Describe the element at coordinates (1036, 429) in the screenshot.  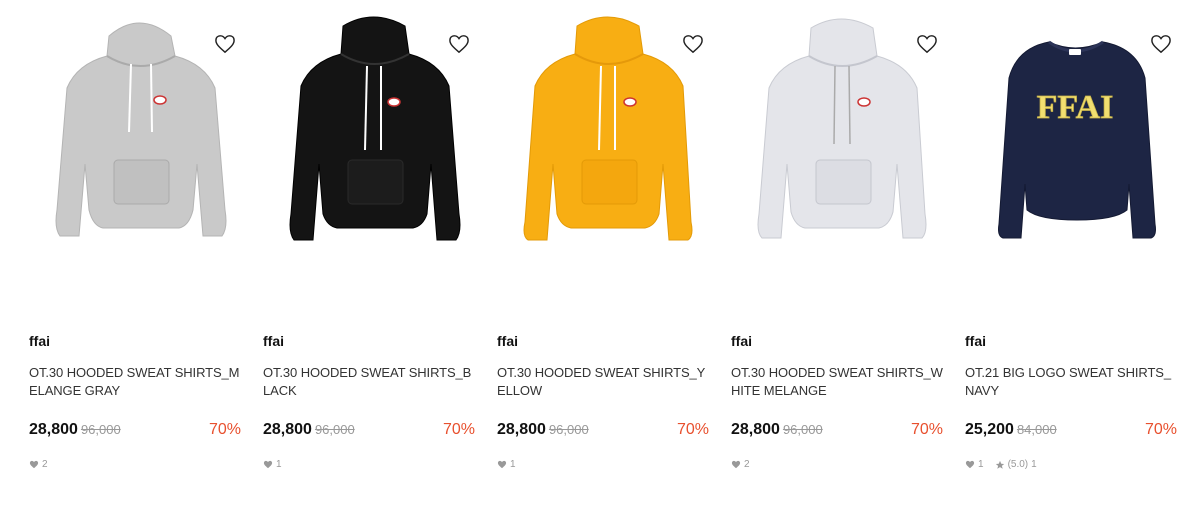
I see `original-price: 84,000` at that location.